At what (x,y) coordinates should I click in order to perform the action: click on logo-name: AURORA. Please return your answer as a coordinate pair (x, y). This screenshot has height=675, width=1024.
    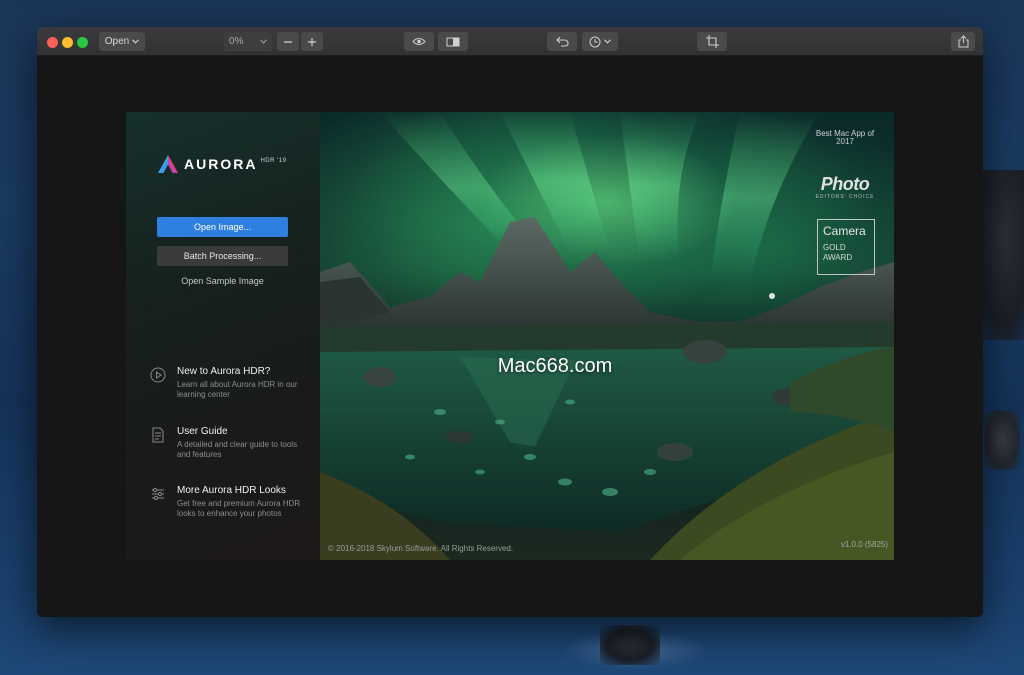
    Looking at the image, I should click on (221, 164).